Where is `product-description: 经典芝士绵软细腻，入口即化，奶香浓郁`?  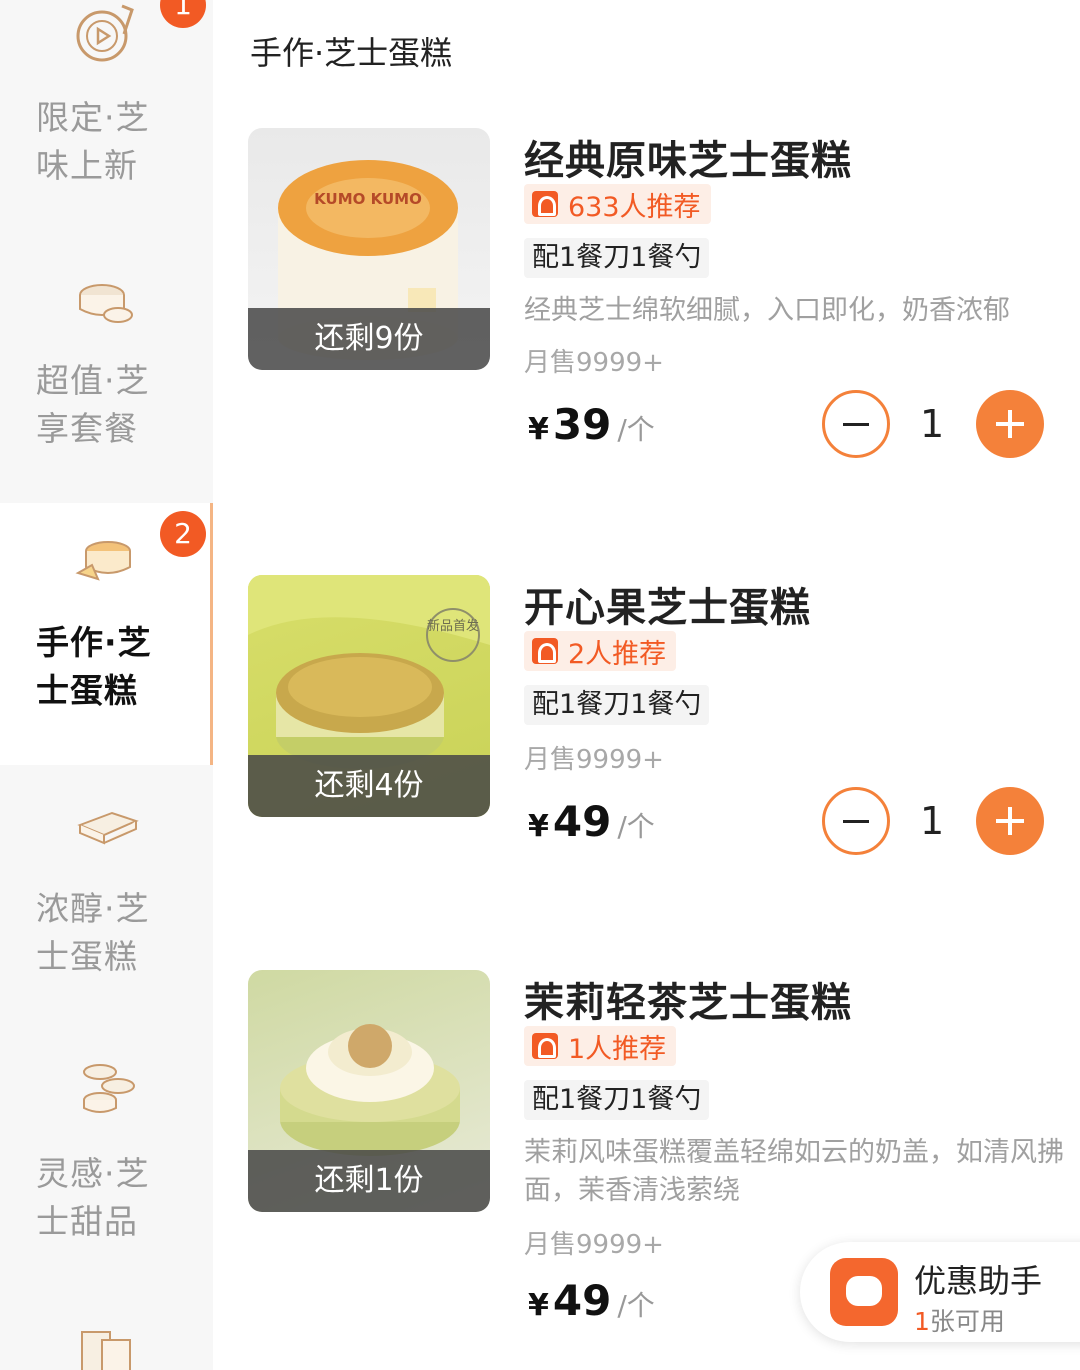 product-description: 经典芝士绵软细腻，入口即化，奶香浓郁 is located at coordinates (767, 310).